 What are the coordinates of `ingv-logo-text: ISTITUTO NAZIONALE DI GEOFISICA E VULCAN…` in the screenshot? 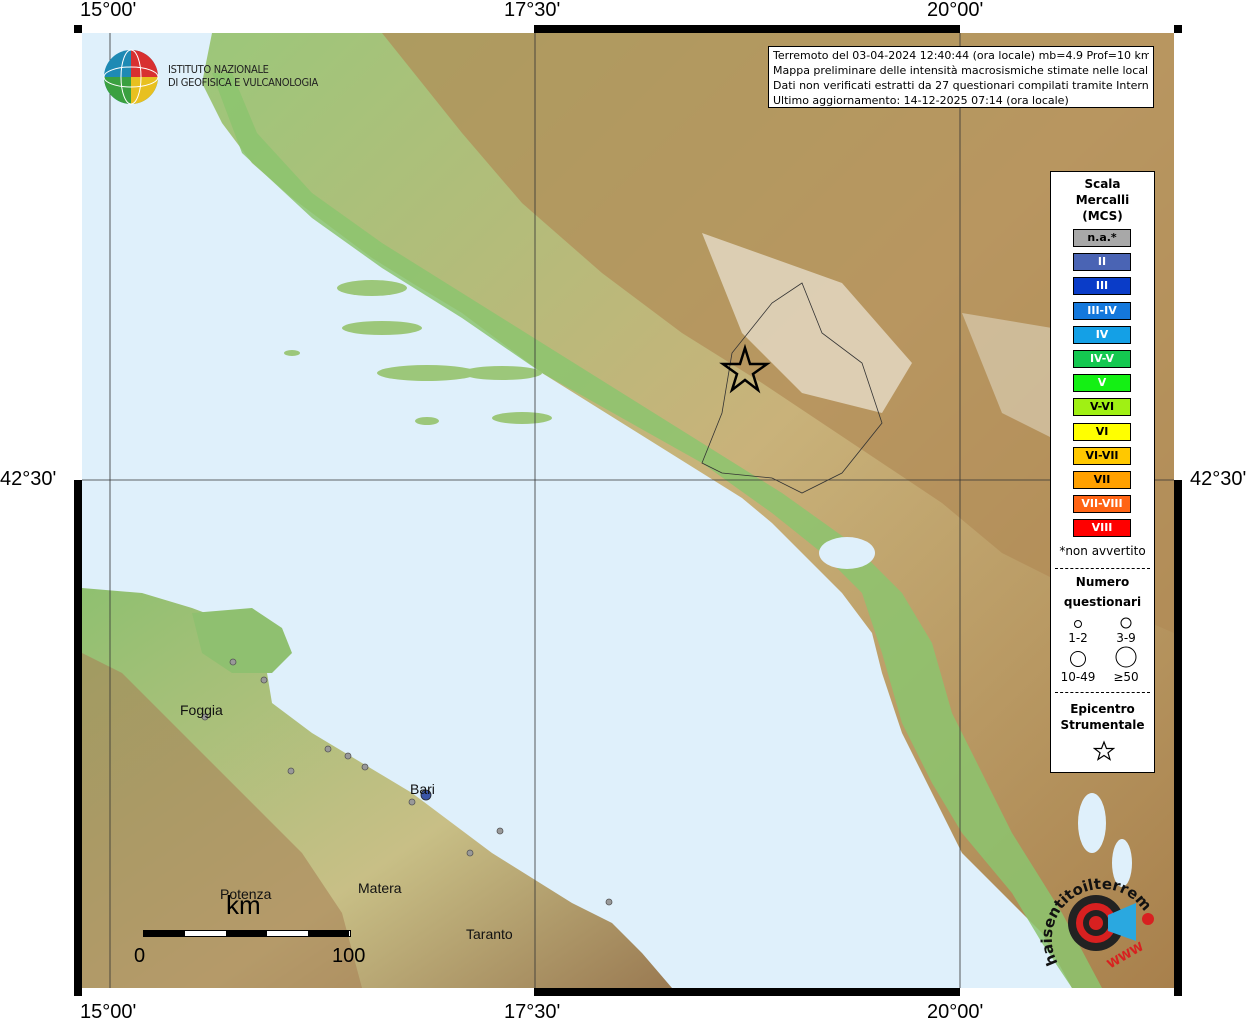 It's located at (243, 76).